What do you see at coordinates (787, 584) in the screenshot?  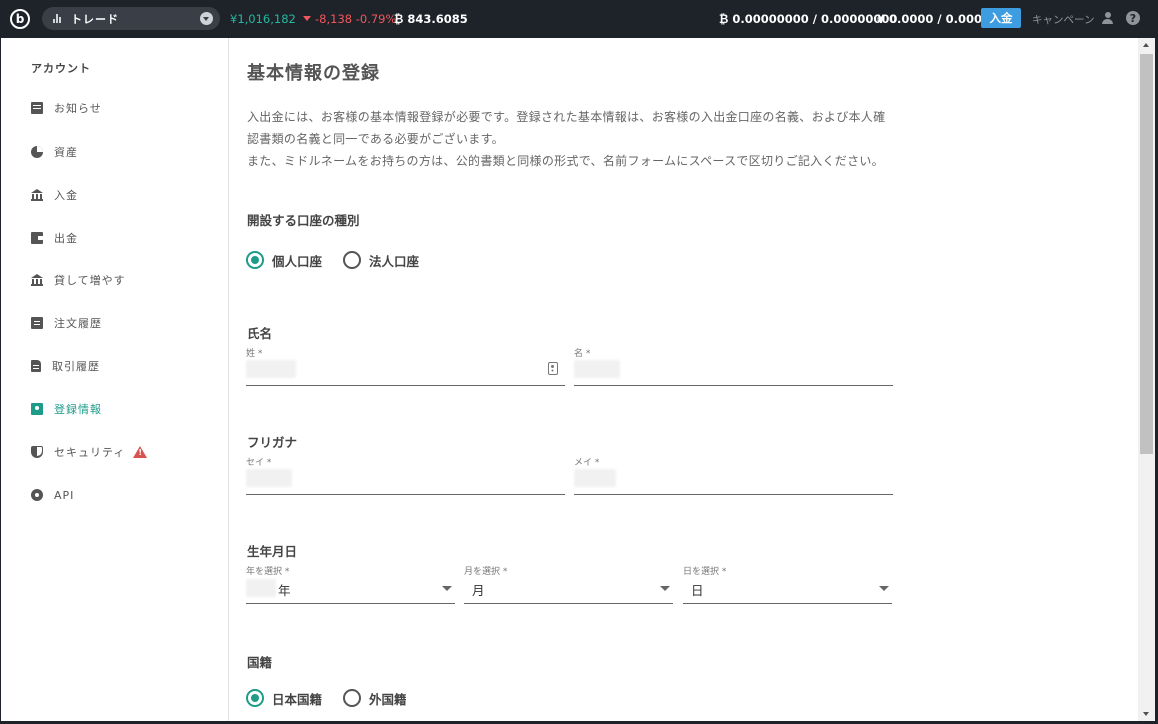 I see `birth-day-select: 日を選択 * 日` at bounding box center [787, 584].